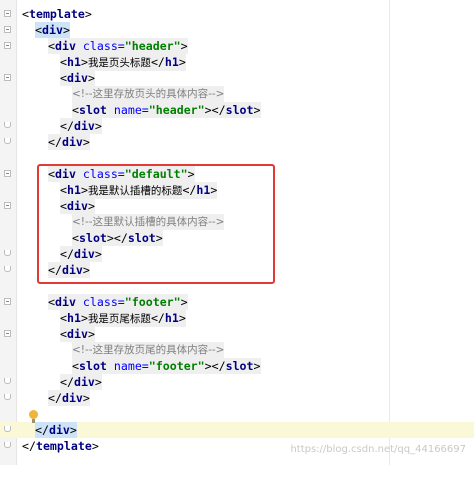 The height and width of the screenshot is (502, 474). I want to click on code-text: <h1>我是页尾标题</h1>, so click(123, 318).